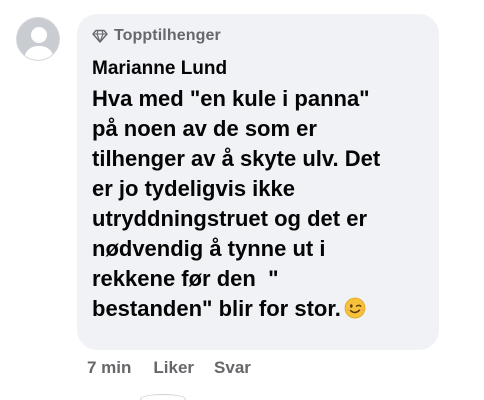 The width and height of the screenshot is (484, 400). Describe the element at coordinates (204, 128) in the screenshot. I see `comment-line: på noen av de som er` at that location.